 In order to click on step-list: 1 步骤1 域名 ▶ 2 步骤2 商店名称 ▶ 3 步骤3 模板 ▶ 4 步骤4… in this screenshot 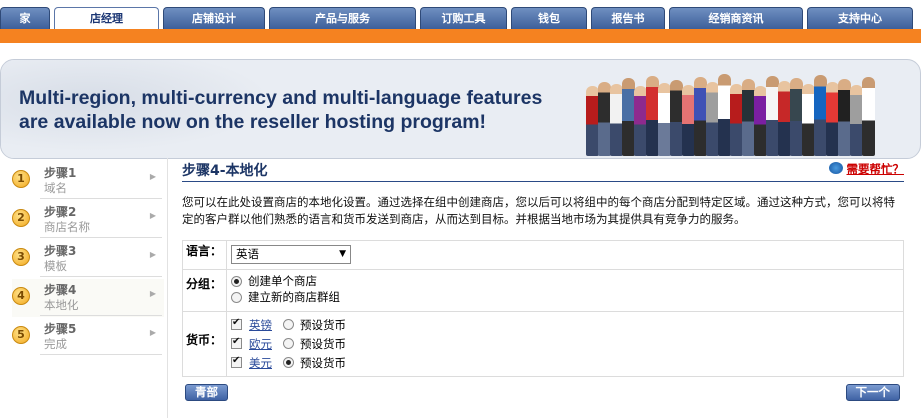, I will do `click(84, 288)`.